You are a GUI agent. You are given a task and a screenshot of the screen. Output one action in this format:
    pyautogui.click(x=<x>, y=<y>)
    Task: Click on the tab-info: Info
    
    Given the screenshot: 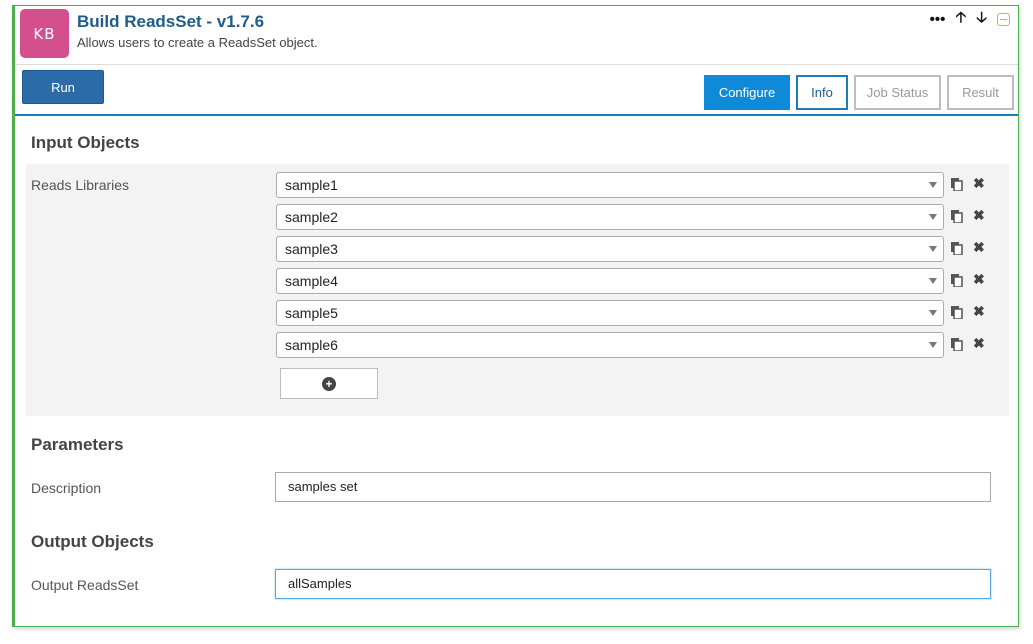 What is the action you would take?
    pyautogui.click(x=822, y=92)
    